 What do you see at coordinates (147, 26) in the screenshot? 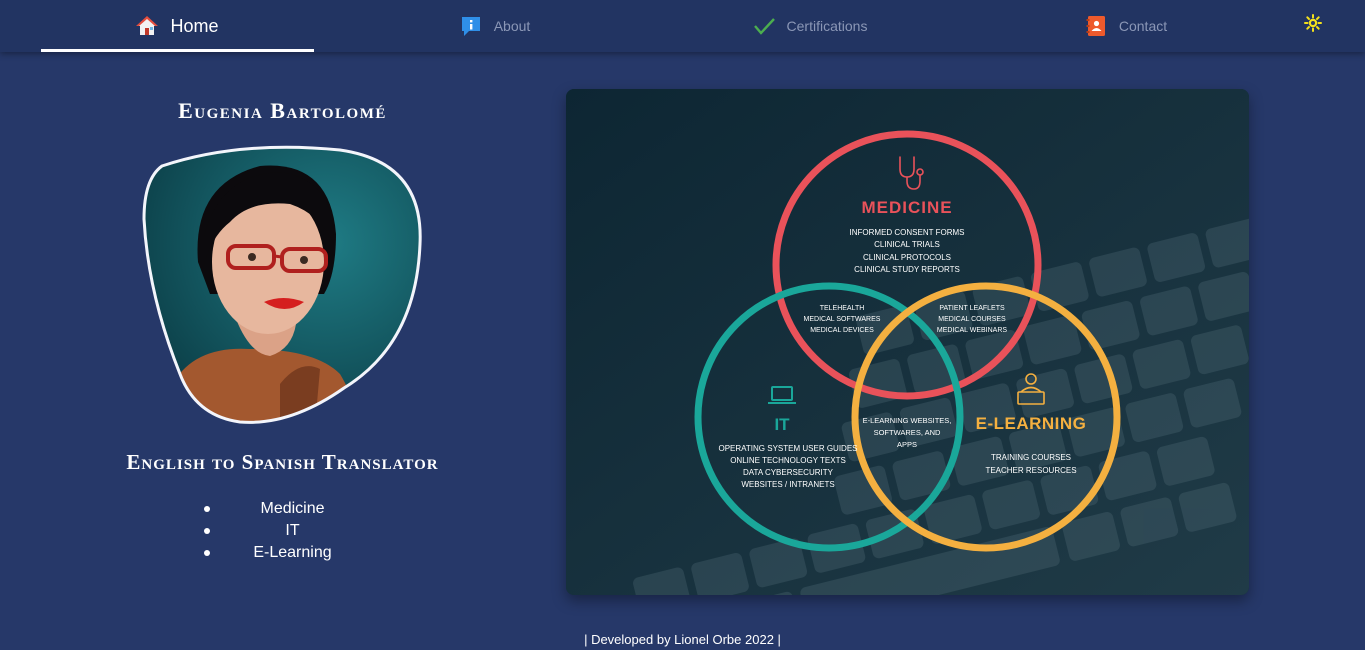
I see `house-icon` at bounding box center [147, 26].